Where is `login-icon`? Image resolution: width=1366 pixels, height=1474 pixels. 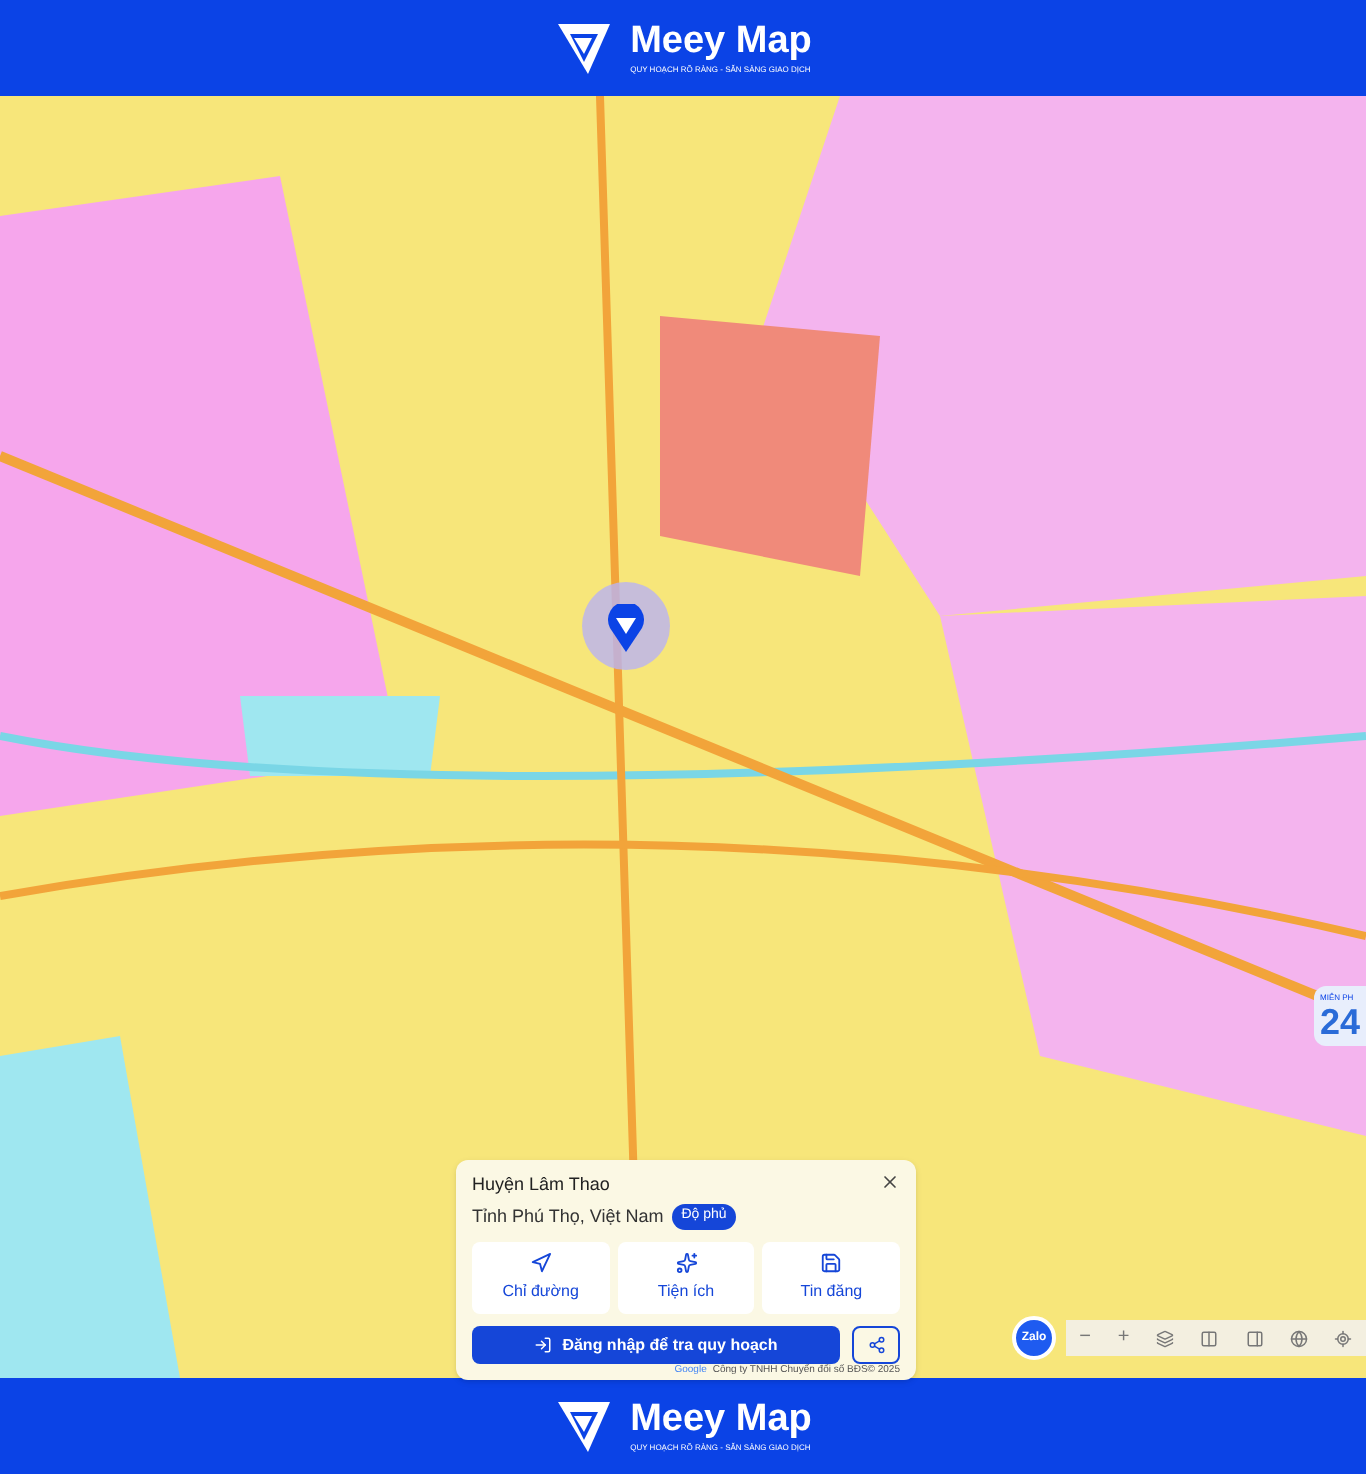 login-icon is located at coordinates (543, 1345).